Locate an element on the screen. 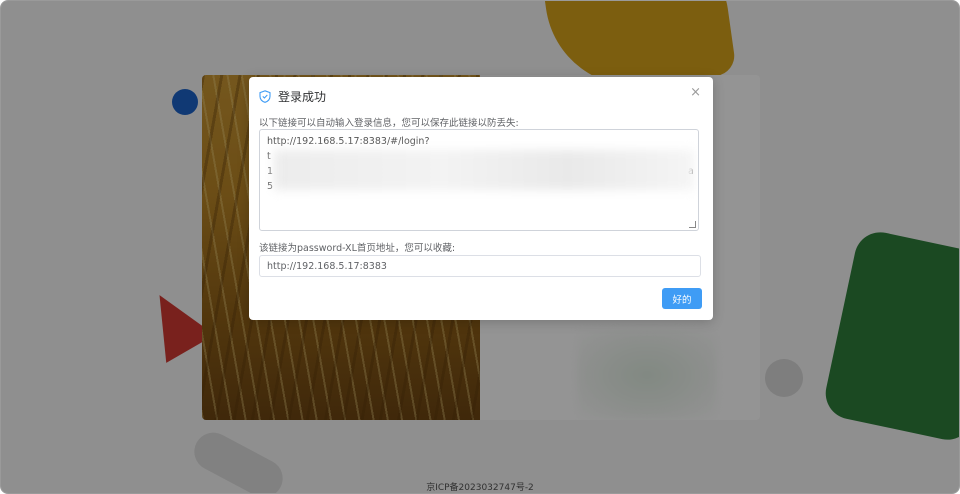  link-fragment-3: 5 is located at coordinates (270, 186).